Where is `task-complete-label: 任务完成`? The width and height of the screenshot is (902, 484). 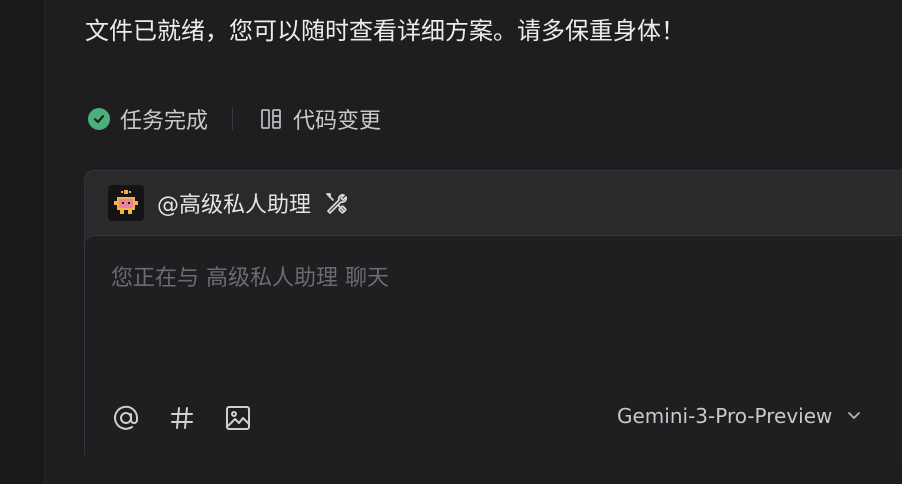
task-complete-label: 任务完成 is located at coordinates (164, 121).